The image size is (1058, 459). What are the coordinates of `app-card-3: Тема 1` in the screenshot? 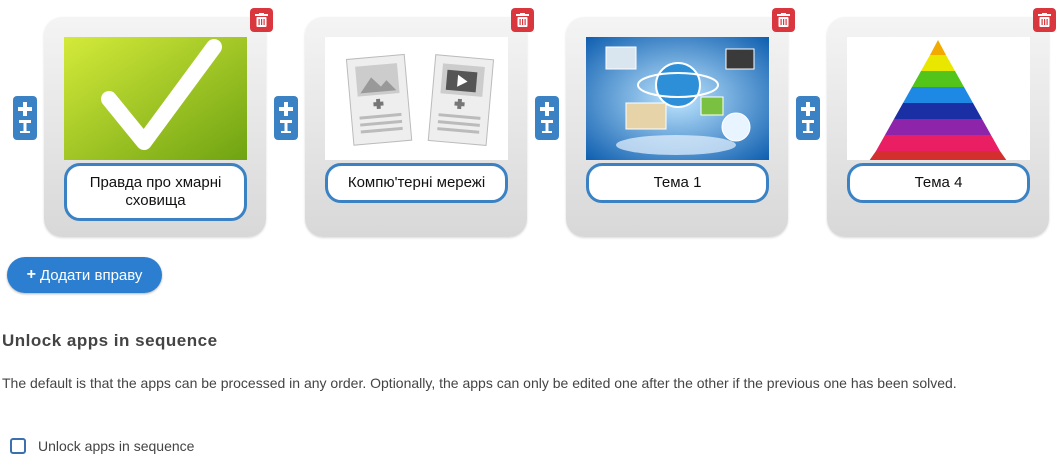 It's located at (677, 127).